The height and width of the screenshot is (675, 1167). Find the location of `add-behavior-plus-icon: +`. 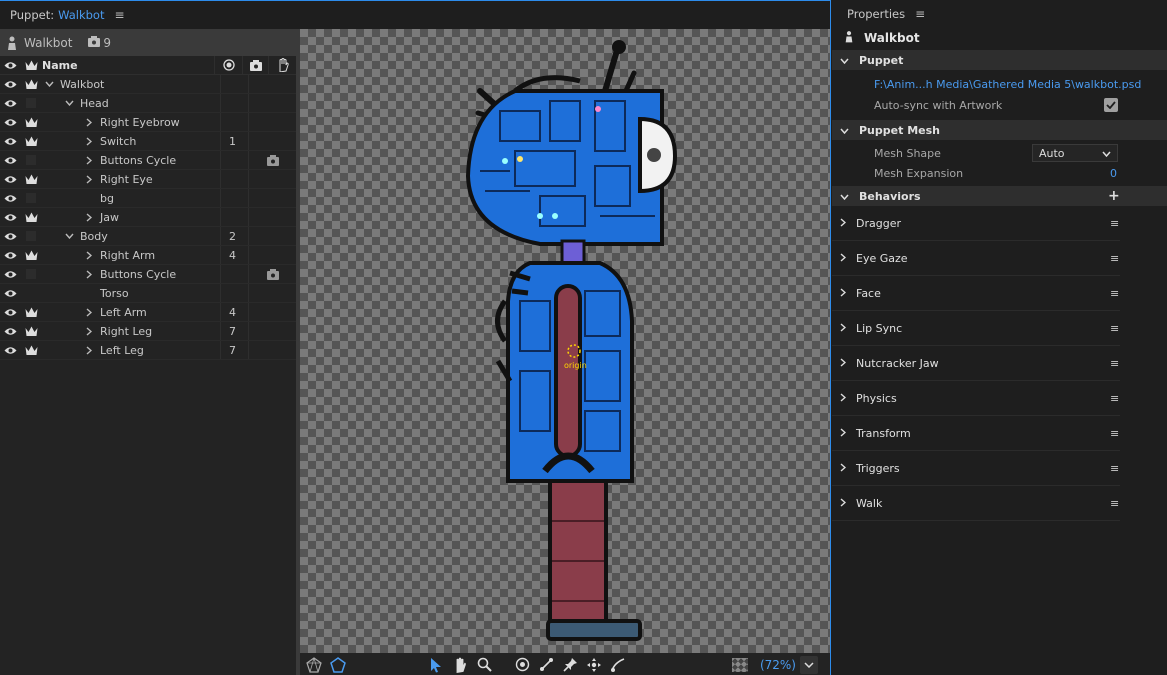

add-behavior-plus-icon: + is located at coordinates (1114, 196).